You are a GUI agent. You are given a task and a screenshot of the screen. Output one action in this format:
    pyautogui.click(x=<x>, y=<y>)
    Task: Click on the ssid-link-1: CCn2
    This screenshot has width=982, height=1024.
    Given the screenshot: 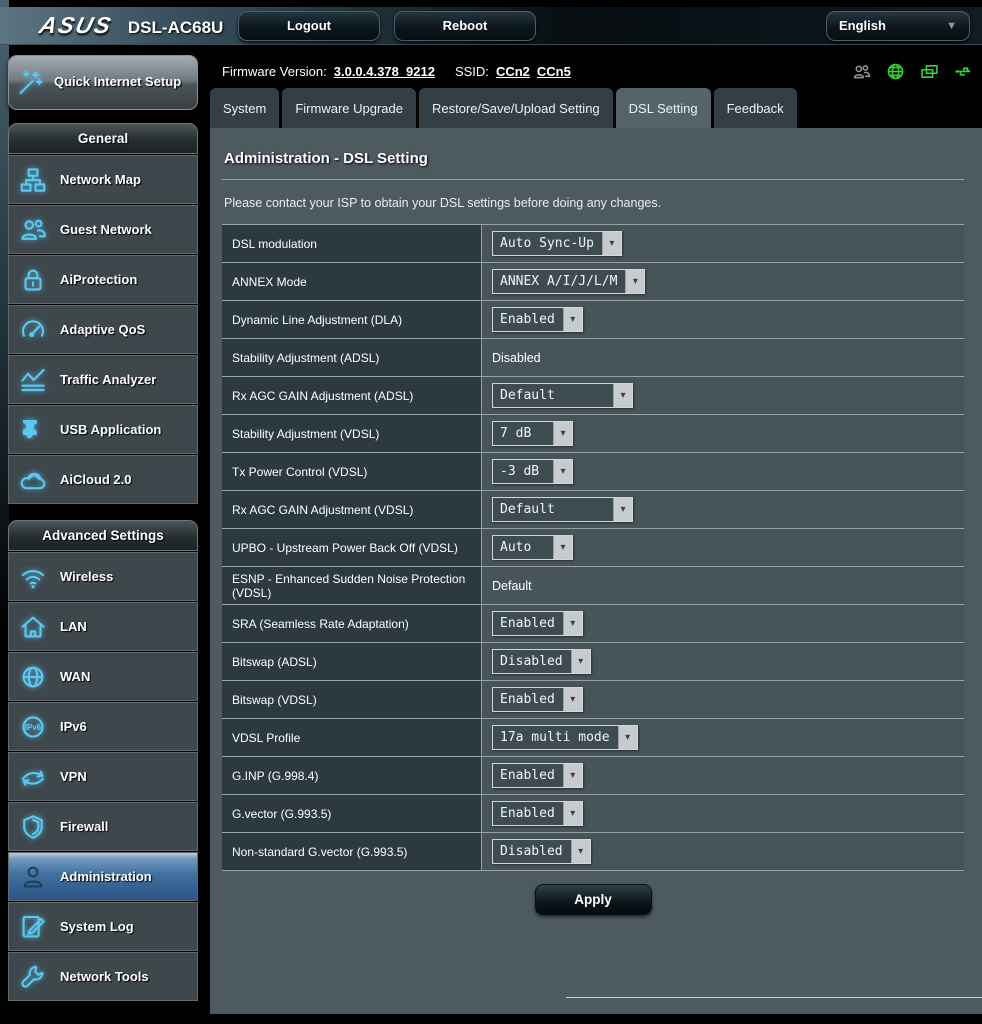 What is the action you would take?
    pyautogui.click(x=513, y=71)
    